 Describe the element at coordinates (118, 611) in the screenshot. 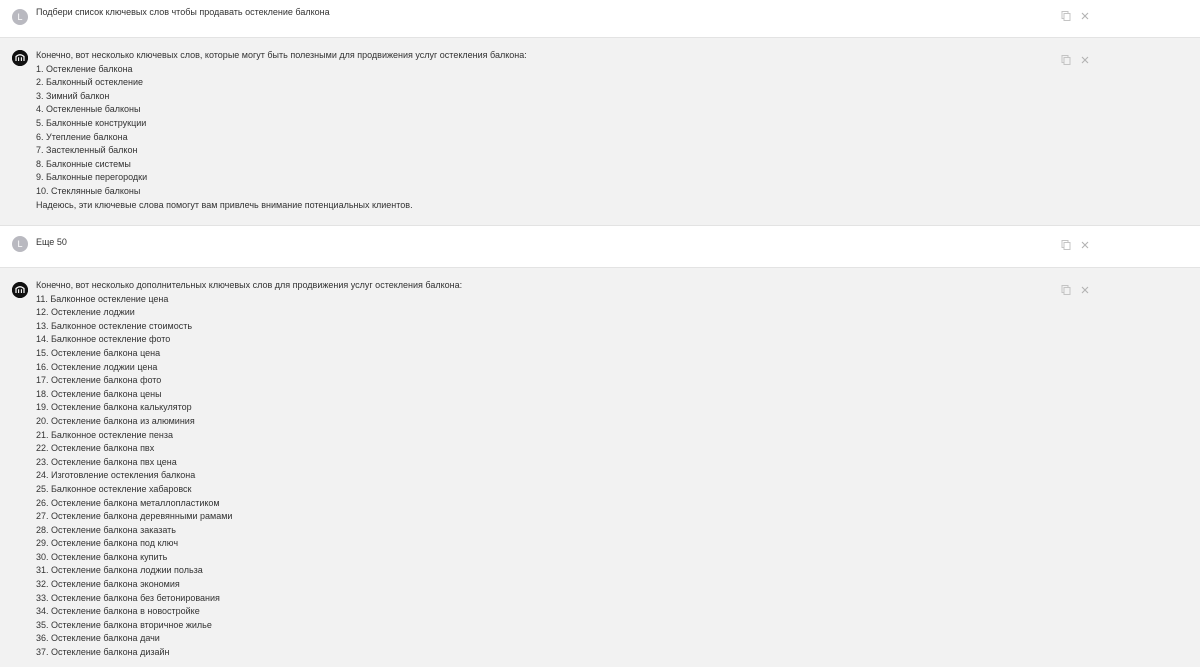

I see `list-item: 34. Остекление балкона в новостройке` at that location.